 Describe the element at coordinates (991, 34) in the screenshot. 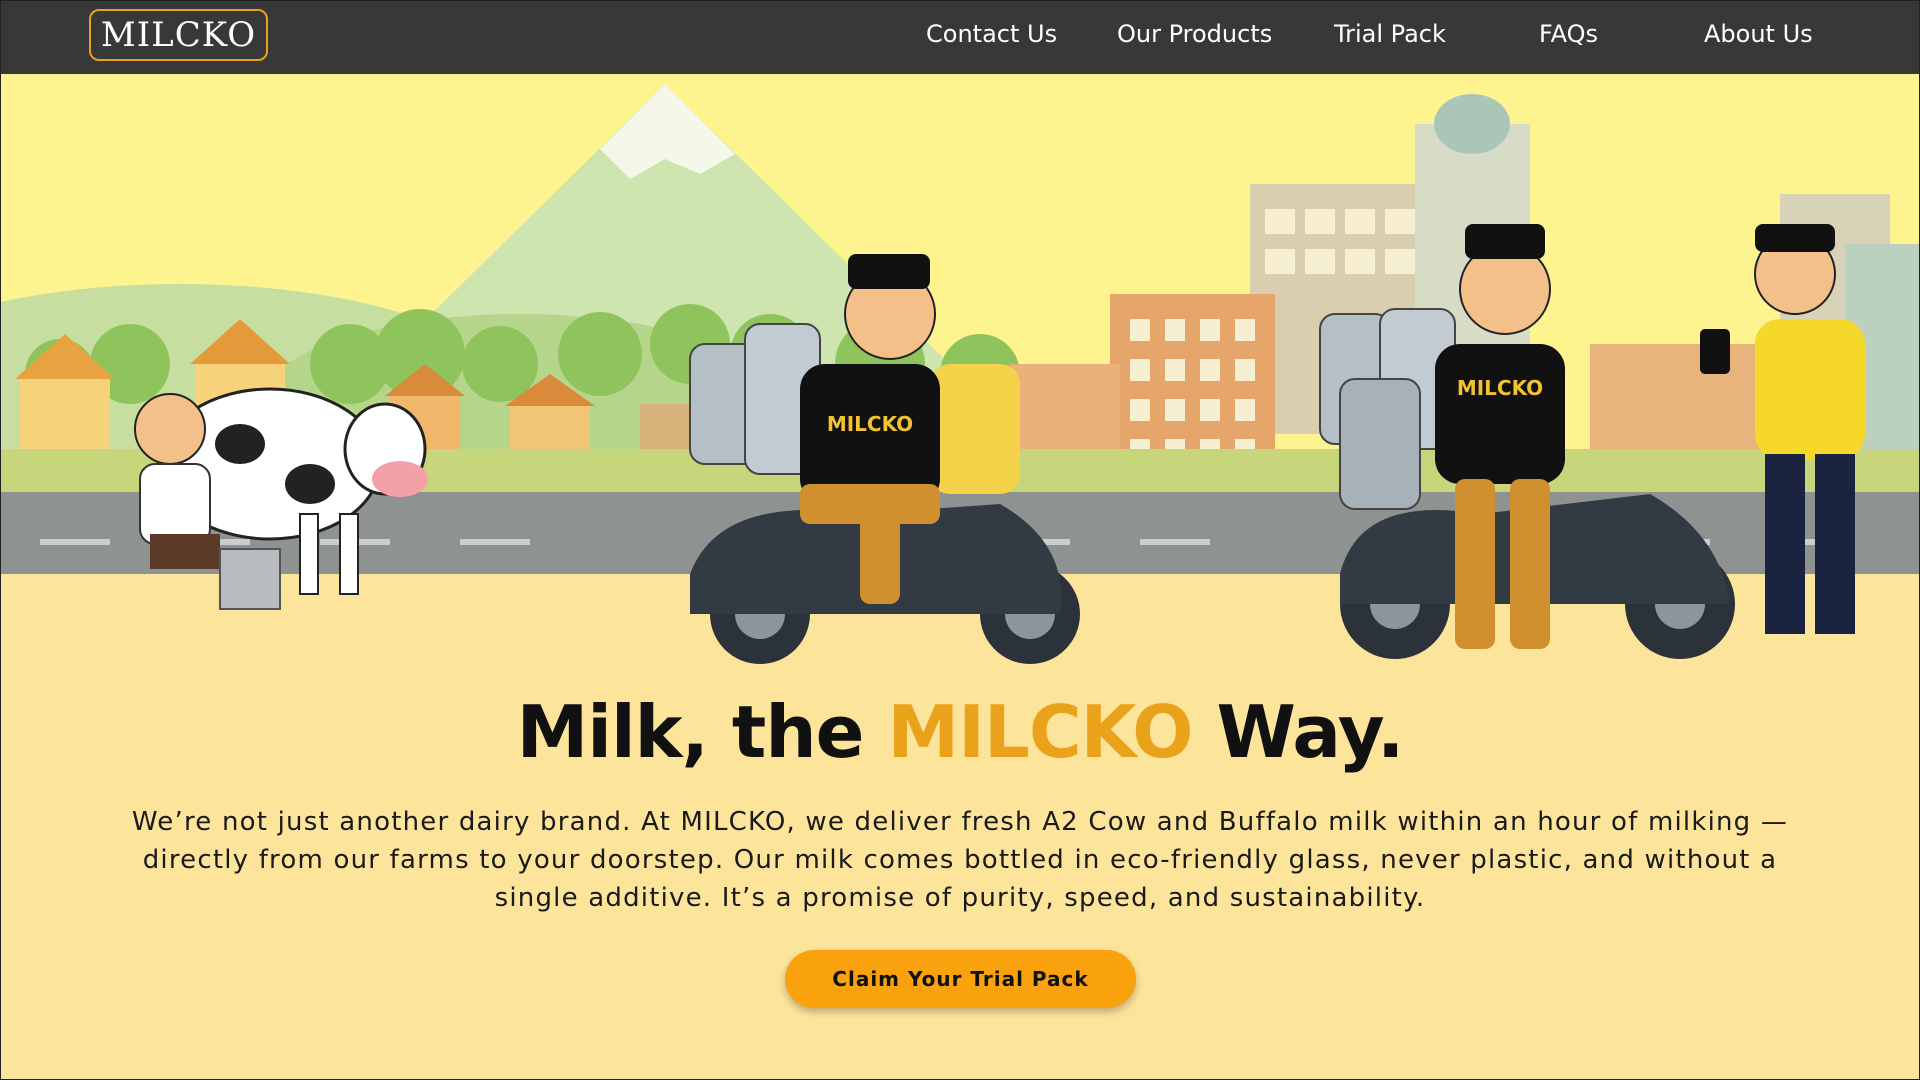

I see `nav-link-contact-us: Contact Us` at that location.